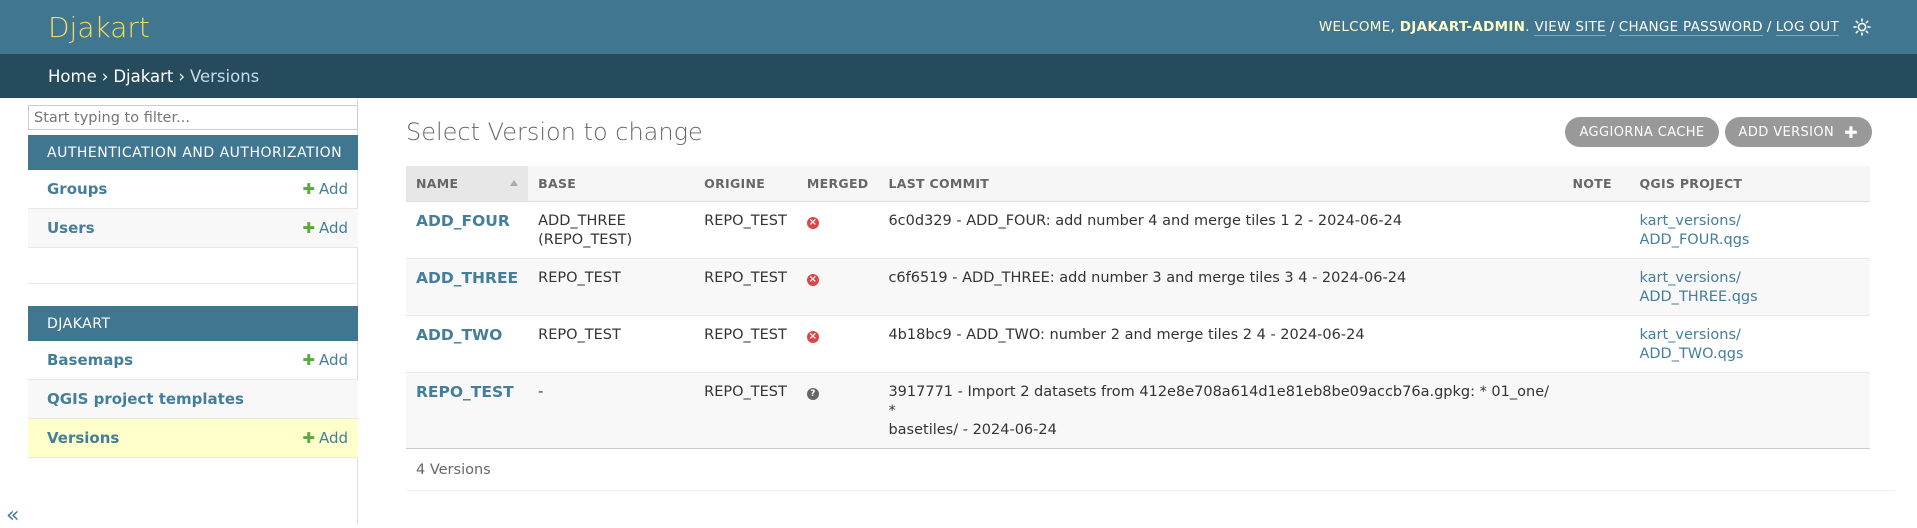 The height and width of the screenshot is (528, 1917). I want to click on module-caption-djakart: DJAKART, so click(193, 323).